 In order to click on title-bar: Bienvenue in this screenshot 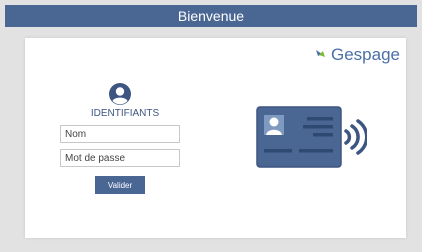, I will do `click(211, 16)`.